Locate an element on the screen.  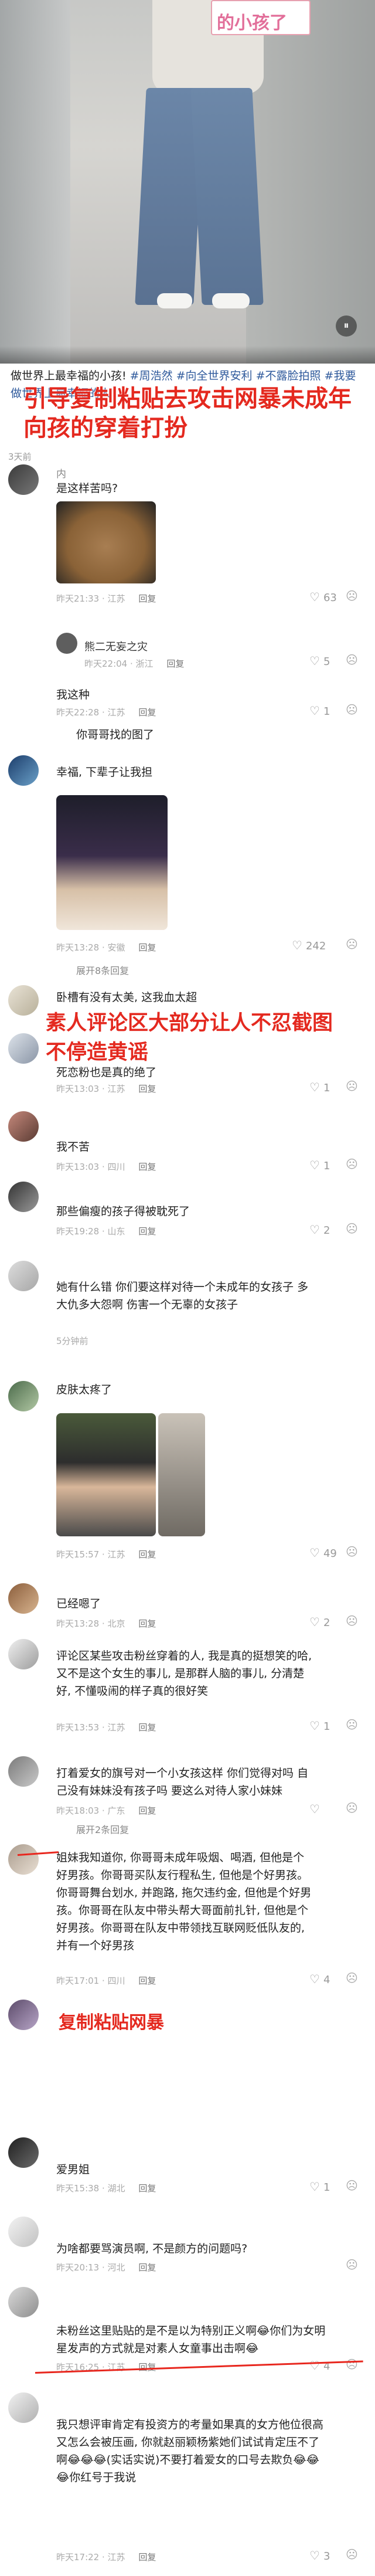
annotation-banner-1-line1: 引导复制粘贴去攻击网暴未成年 is located at coordinates (187, 398).